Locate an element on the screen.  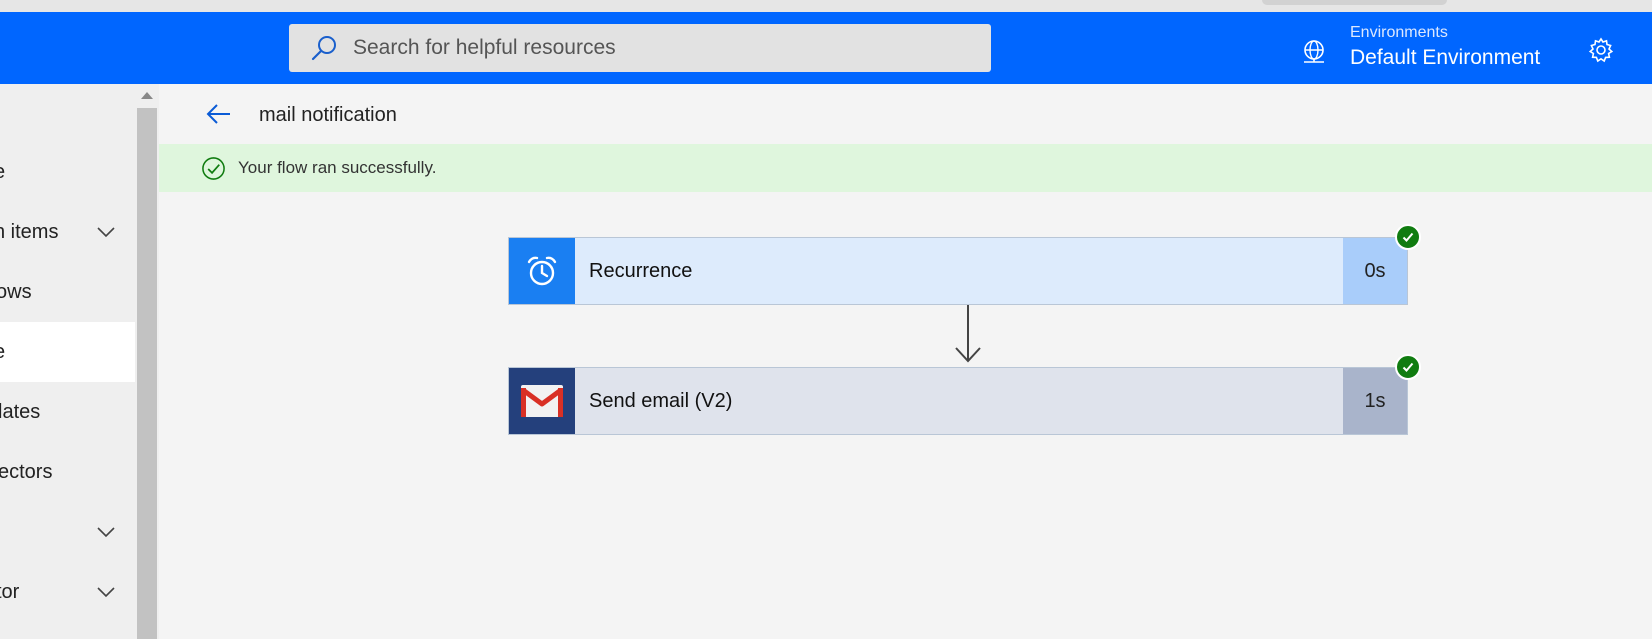
check-circle-icon is located at coordinates (213, 168).